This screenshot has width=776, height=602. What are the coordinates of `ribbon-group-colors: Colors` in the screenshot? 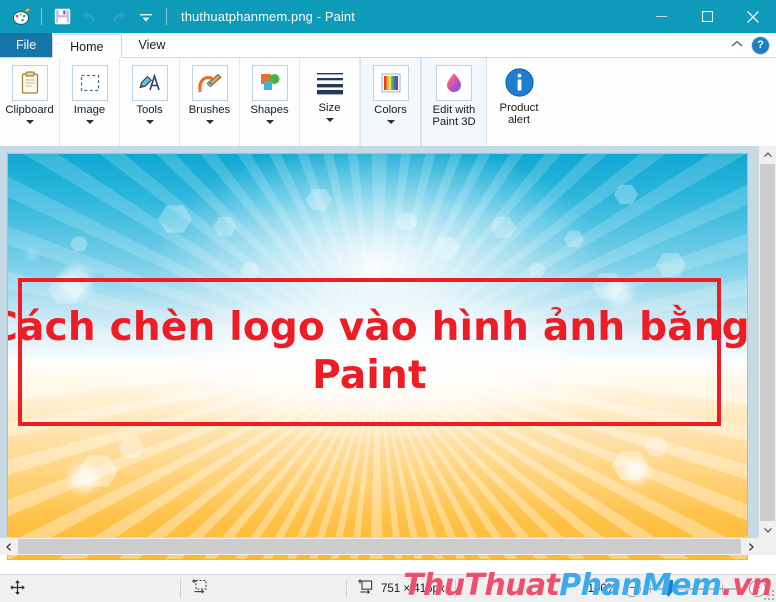 It's located at (390, 102).